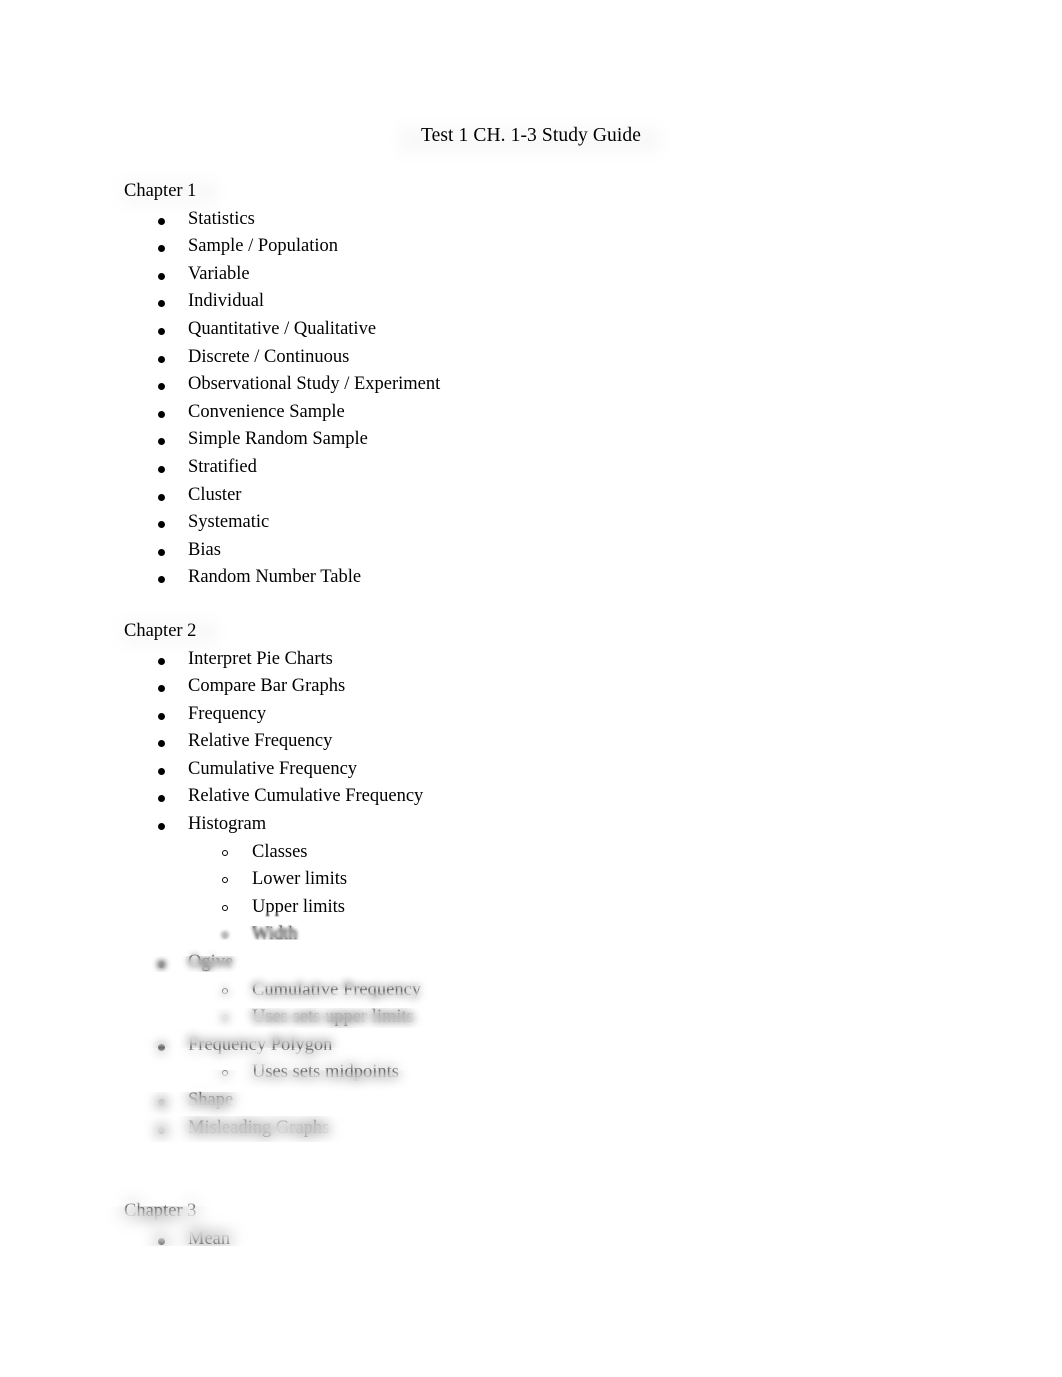  I want to click on list-item-label: Shape, so click(211, 1100).